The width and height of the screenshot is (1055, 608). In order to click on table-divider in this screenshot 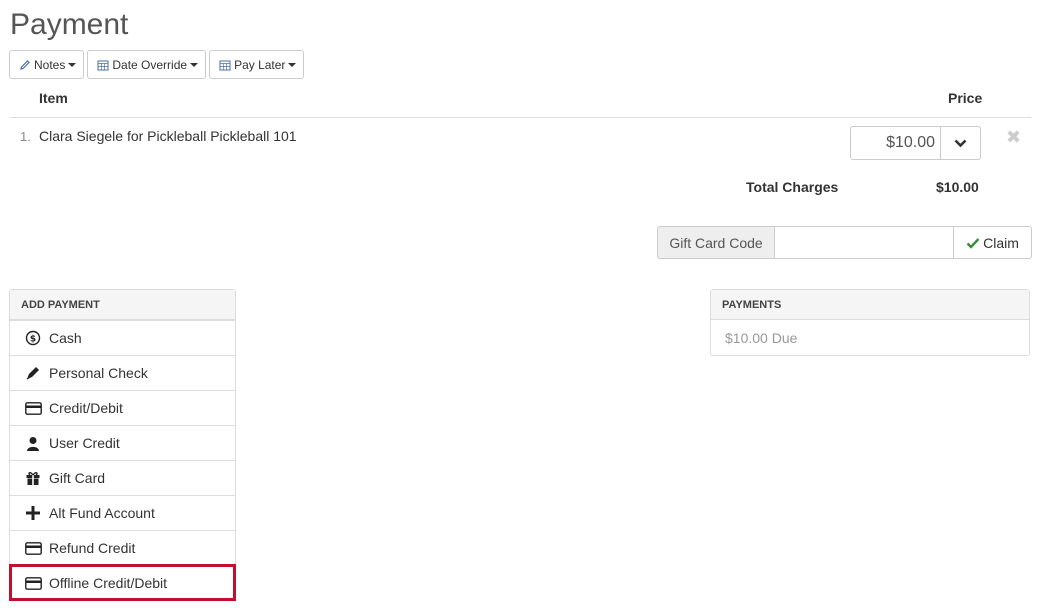, I will do `click(520, 117)`.